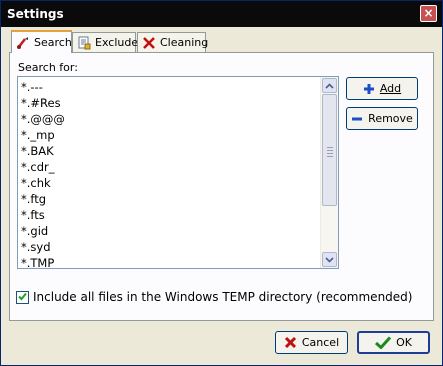  I want to click on scroll-down-button, so click(329, 259).